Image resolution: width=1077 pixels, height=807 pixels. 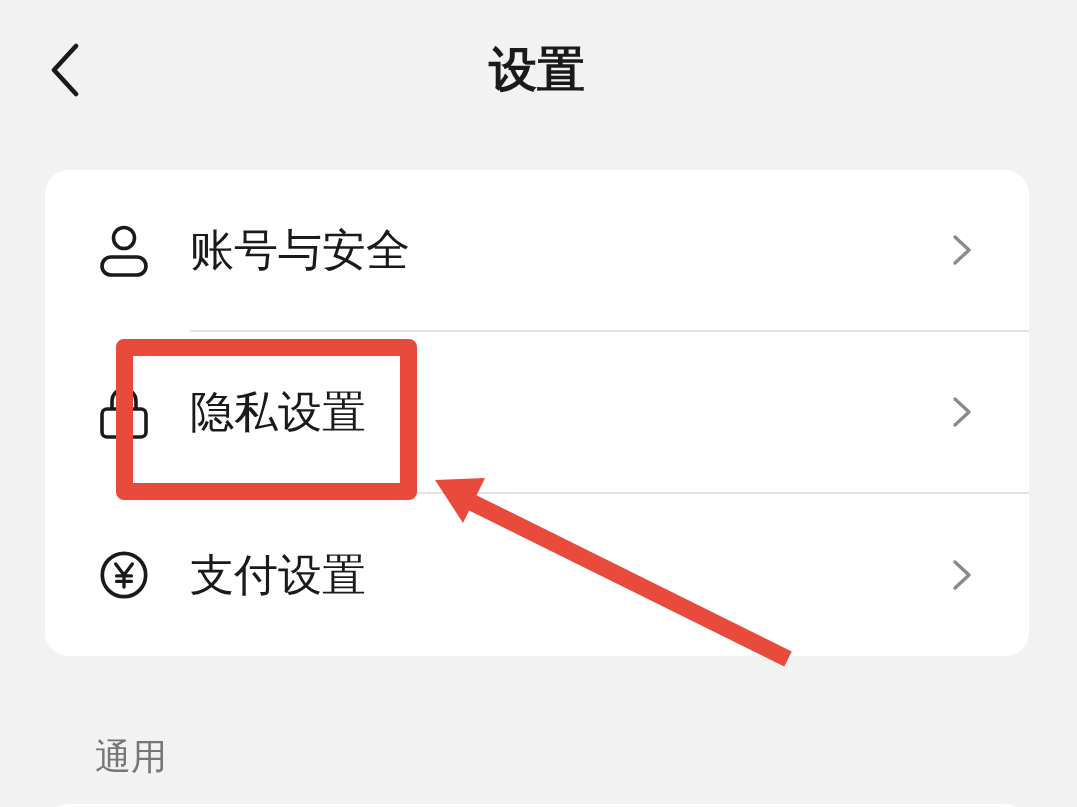 I want to click on section-header: 通用, so click(x=131, y=757).